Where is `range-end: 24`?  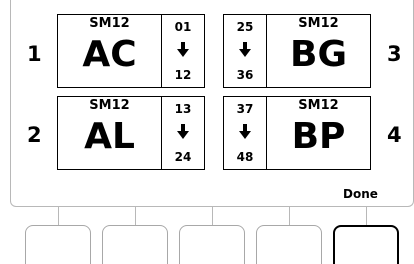 range-end: 24 is located at coordinates (183, 157).